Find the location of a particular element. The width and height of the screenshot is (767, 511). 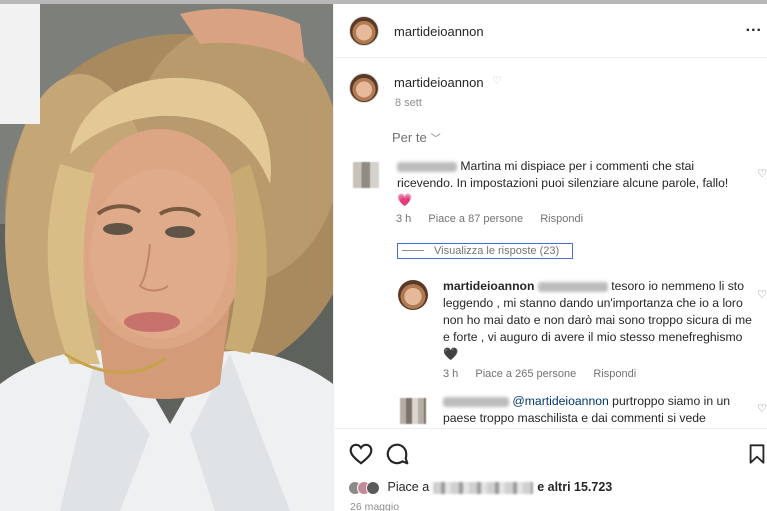

verified-heart-icon: ♡ is located at coordinates (497, 81).